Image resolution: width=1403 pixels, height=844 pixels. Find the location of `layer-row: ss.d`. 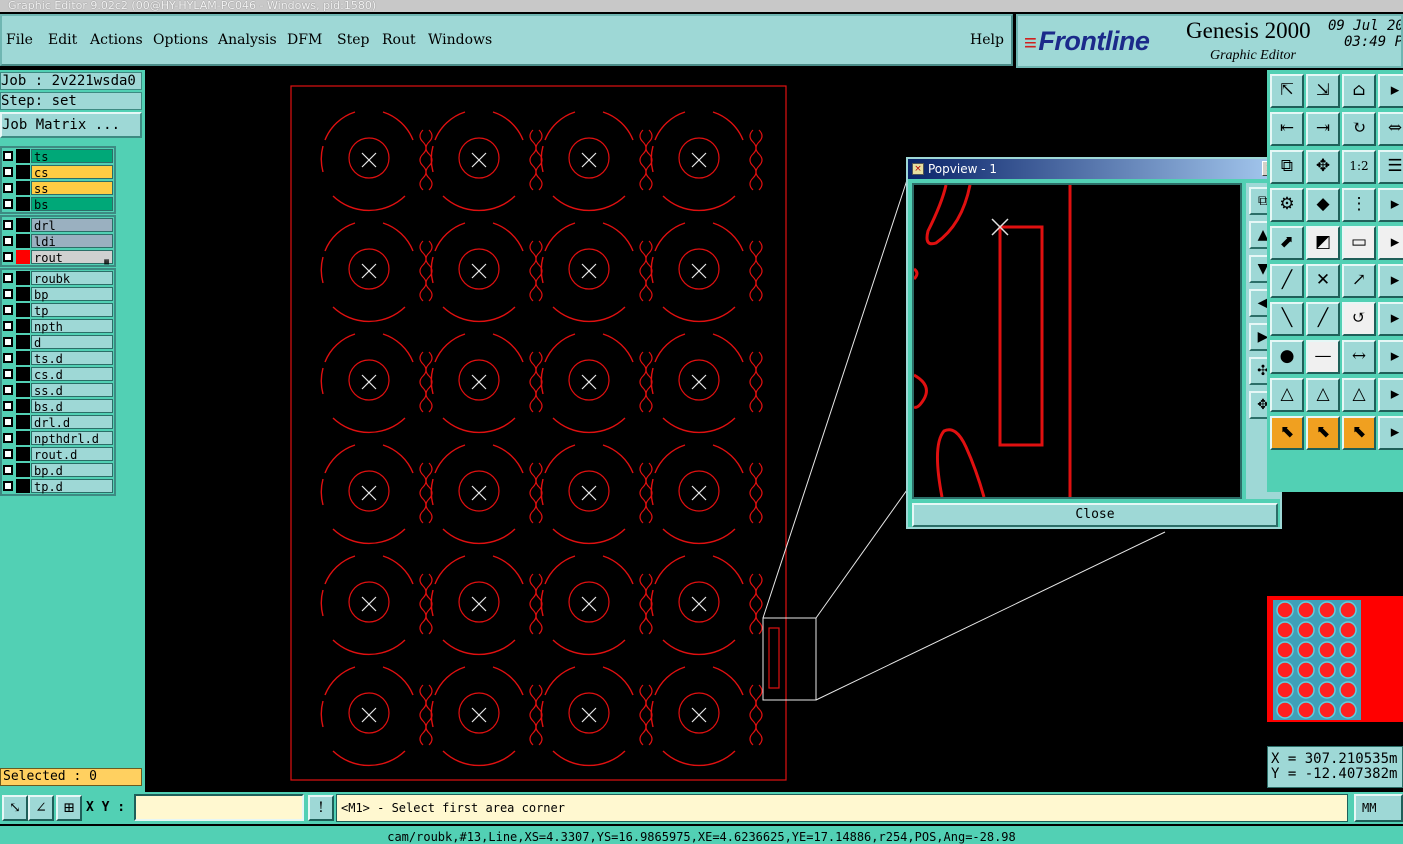

layer-row: ss.d is located at coordinates (58, 390).